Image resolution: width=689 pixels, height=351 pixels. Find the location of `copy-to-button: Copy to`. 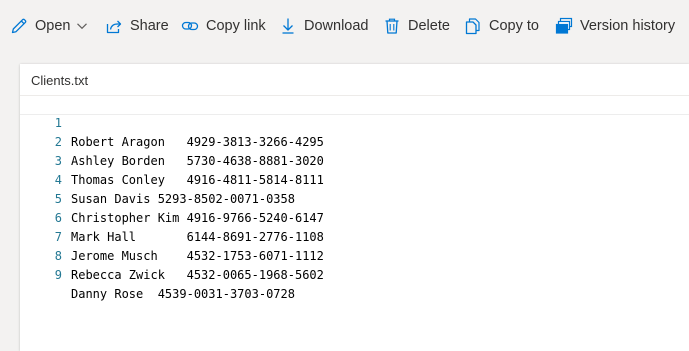

copy-to-button: Copy to is located at coordinates (501, 26).